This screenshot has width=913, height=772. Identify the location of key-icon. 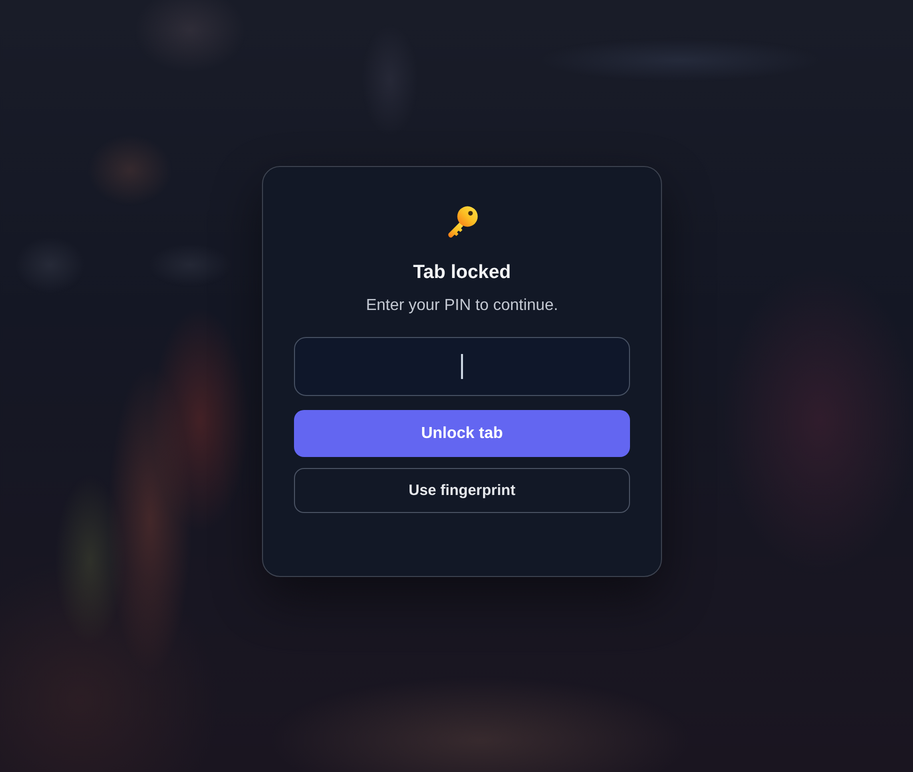
(462, 222).